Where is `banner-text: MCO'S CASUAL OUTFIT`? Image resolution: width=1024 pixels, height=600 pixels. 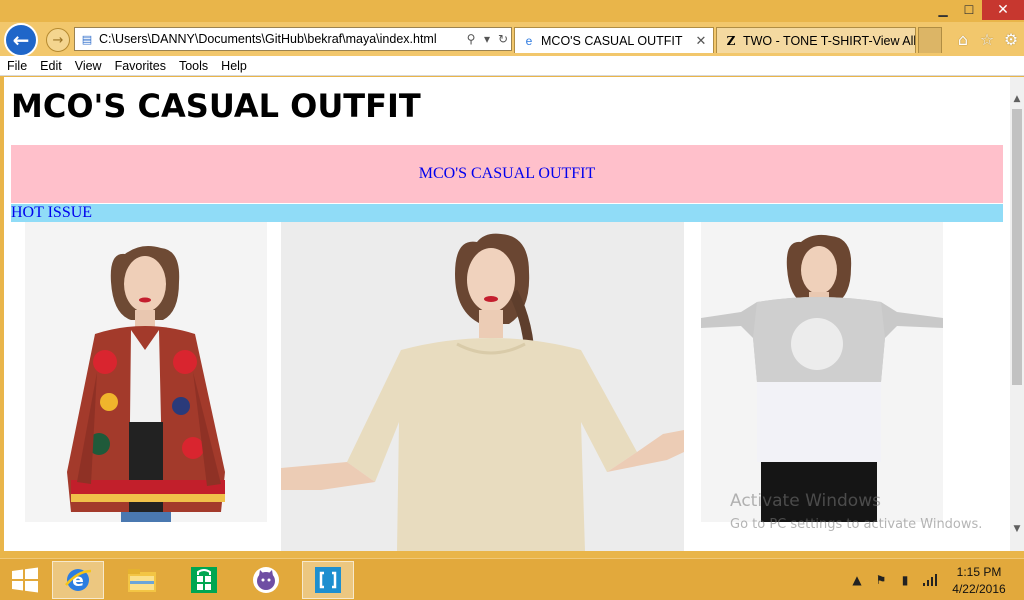 banner-text: MCO'S CASUAL OUTFIT is located at coordinates (507, 173).